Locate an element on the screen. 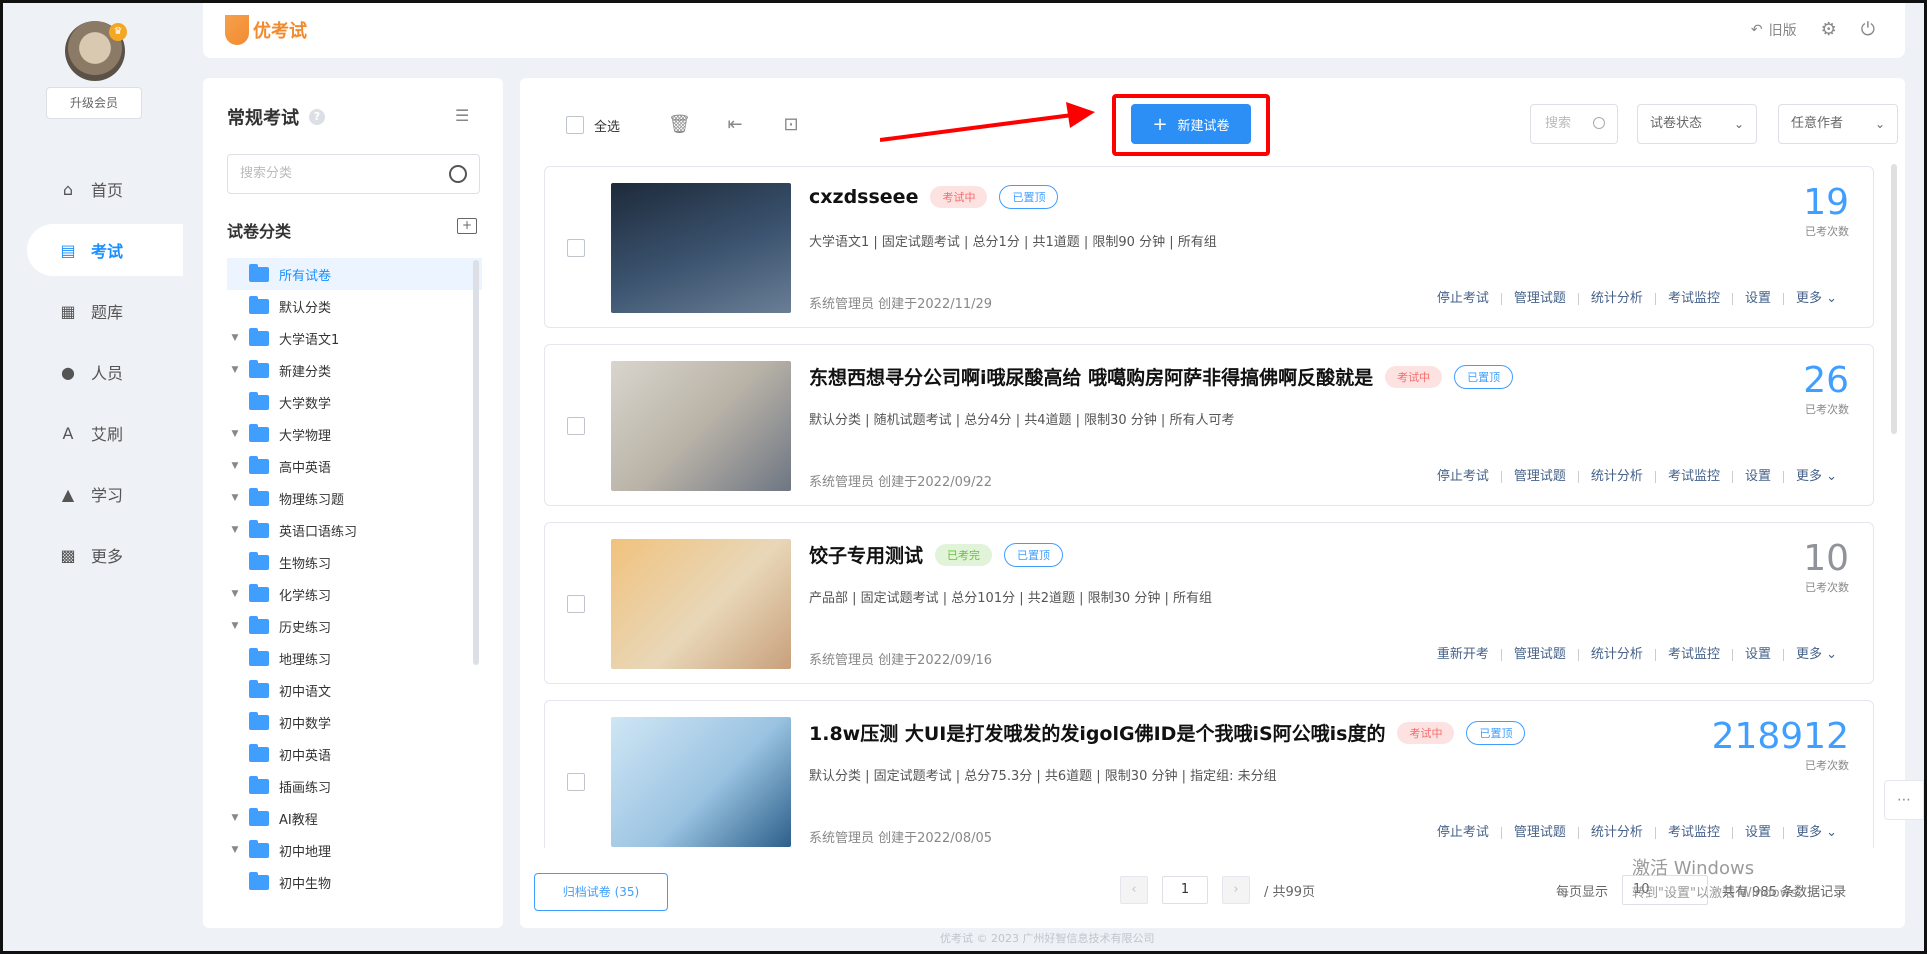  nav-item-0: ⌂ 首页 is located at coordinates (105, 189).